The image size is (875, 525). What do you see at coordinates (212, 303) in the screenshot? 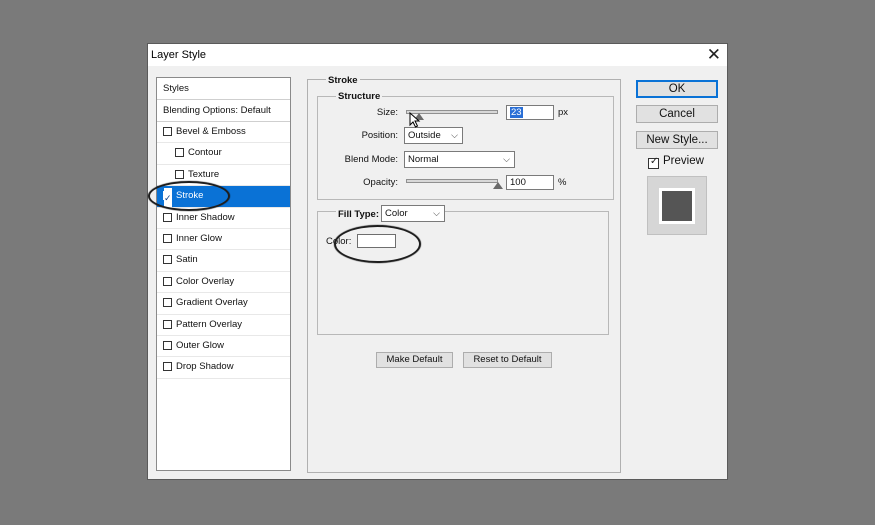
I see `style-item-label: Gradient Overlay` at bounding box center [212, 303].